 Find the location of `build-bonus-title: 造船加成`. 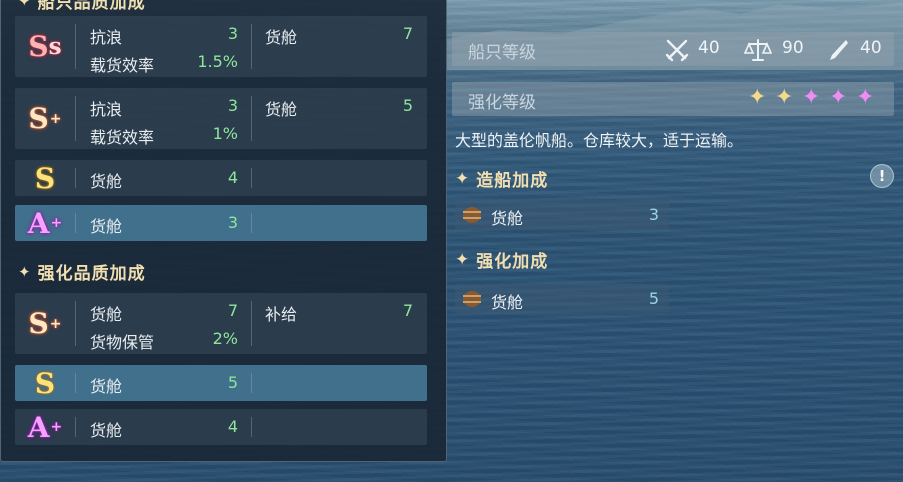

build-bonus-title: 造船加成 is located at coordinates (512, 181).